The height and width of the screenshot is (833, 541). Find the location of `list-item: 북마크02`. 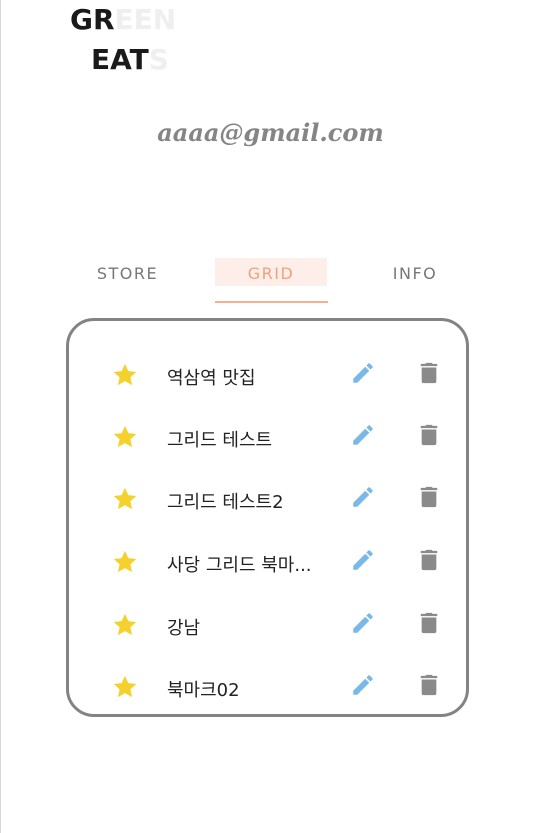

list-item: 북마크02 is located at coordinates (267, 687).